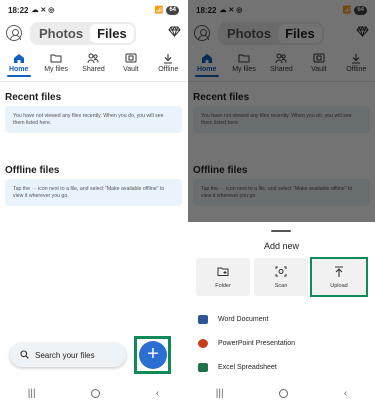 Image resolution: width=375 pixels, height=406 pixels. Describe the element at coordinates (131, 69) in the screenshot. I see `tab-vault-label: Vault` at that location.